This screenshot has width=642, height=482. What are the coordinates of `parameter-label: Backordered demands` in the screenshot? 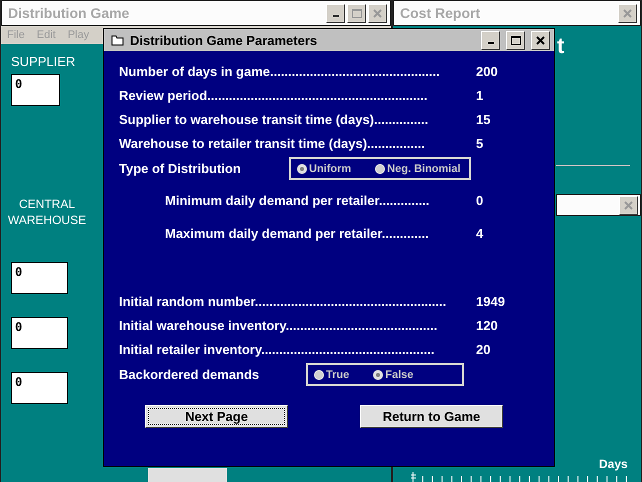 It's located at (189, 374).